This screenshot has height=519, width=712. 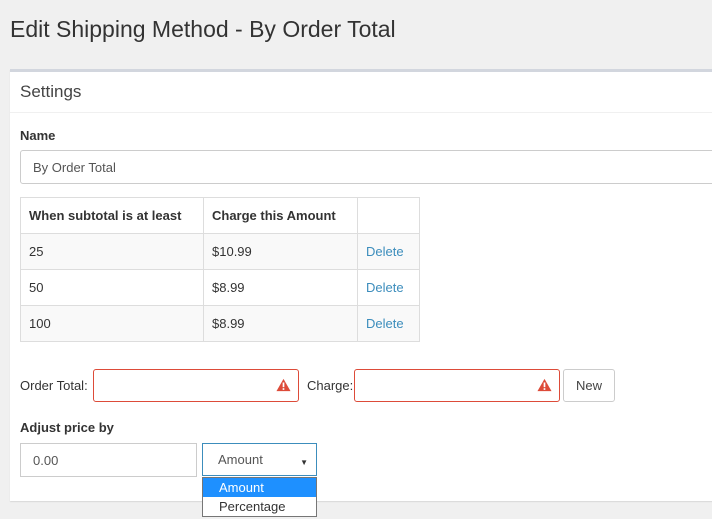 What do you see at coordinates (259, 487) in the screenshot?
I see `dropdown-option-amount: Amount` at bounding box center [259, 487].